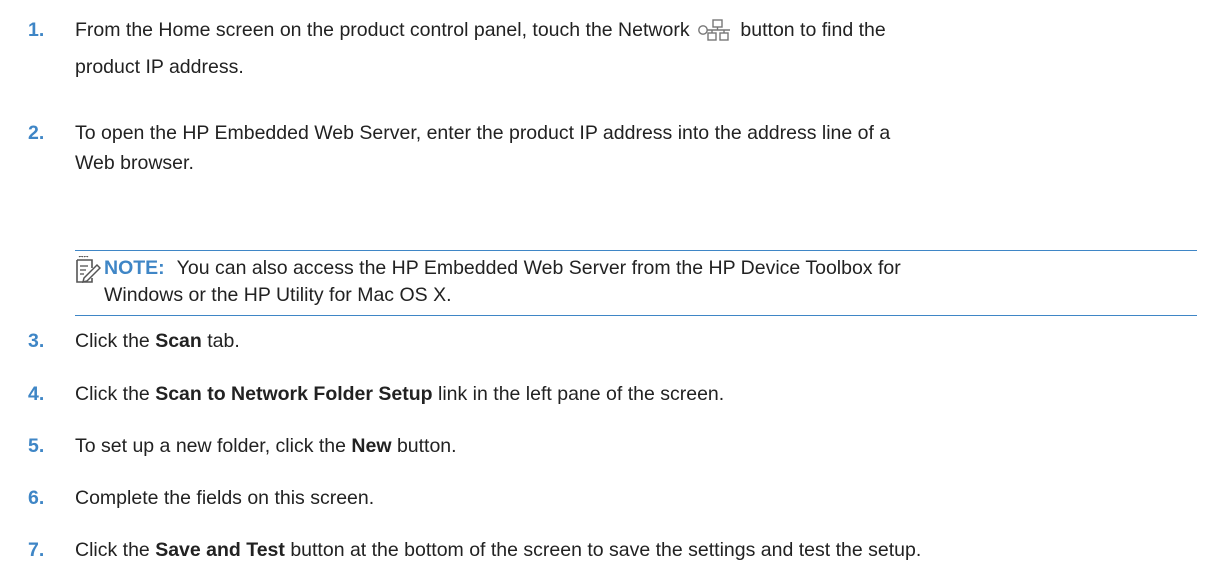 The width and height of the screenshot is (1209, 577). Describe the element at coordinates (220, 550) in the screenshot. I see `step-text-bold: Save and Test` at that location.